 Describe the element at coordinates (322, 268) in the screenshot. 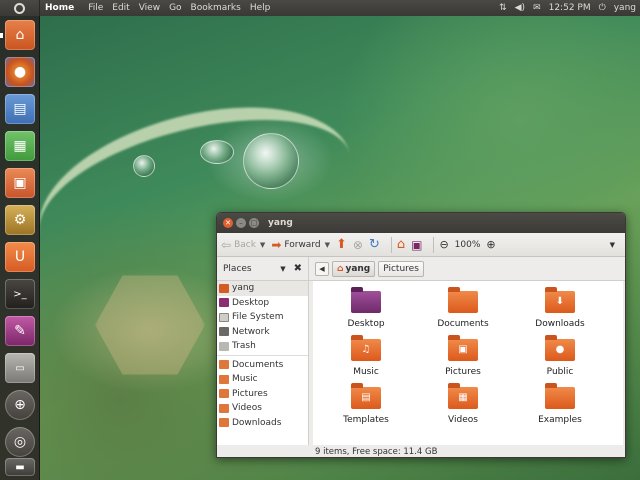

I see `breadcrumb-left-icon: ◀` at that location.